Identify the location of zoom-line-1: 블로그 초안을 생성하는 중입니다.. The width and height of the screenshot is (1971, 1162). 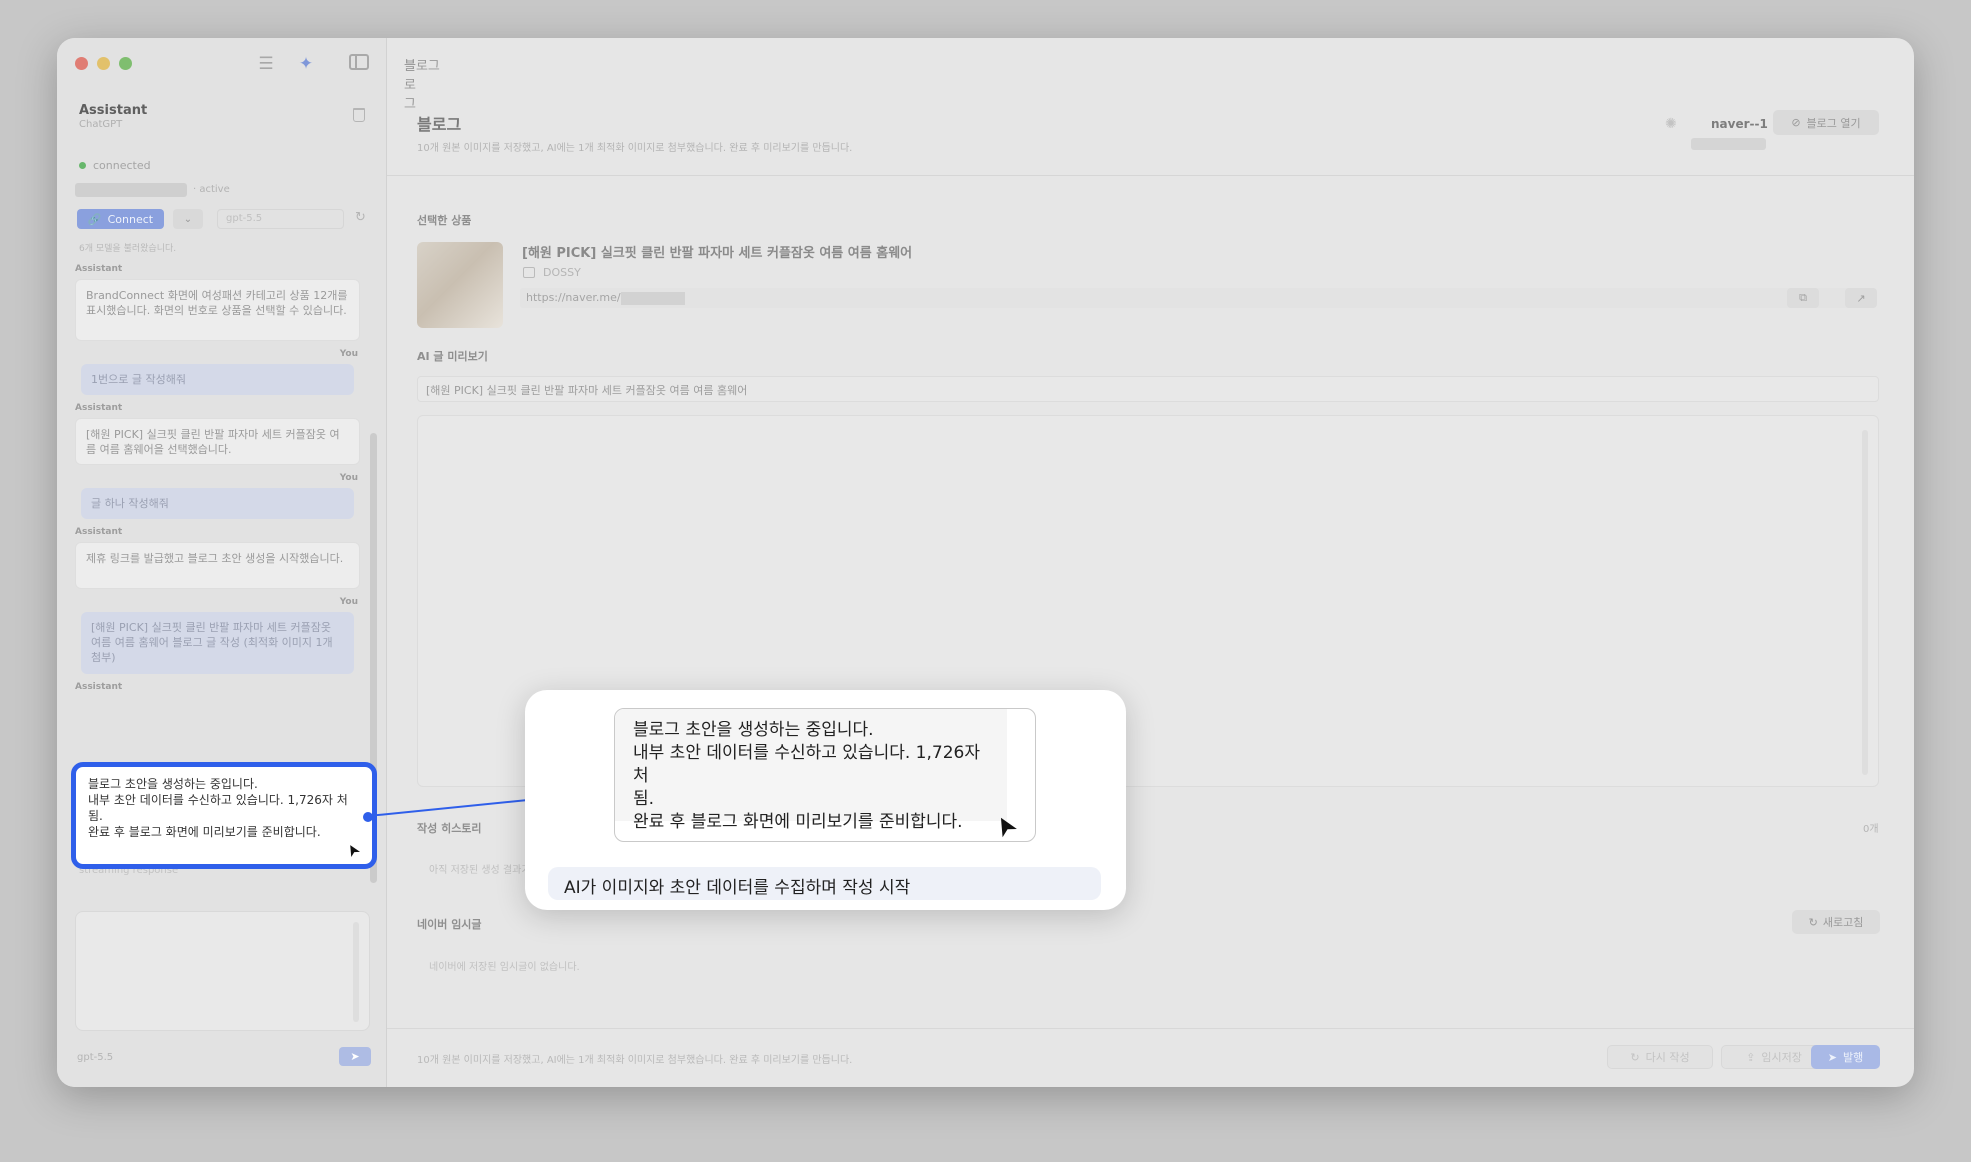
(753, 730).